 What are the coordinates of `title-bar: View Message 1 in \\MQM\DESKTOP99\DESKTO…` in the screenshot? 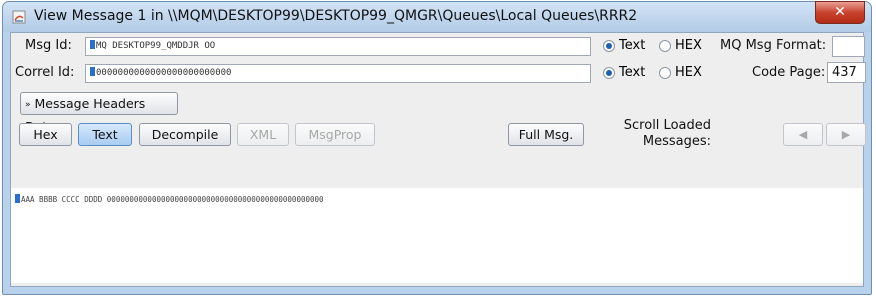 It's located at (437, 16).